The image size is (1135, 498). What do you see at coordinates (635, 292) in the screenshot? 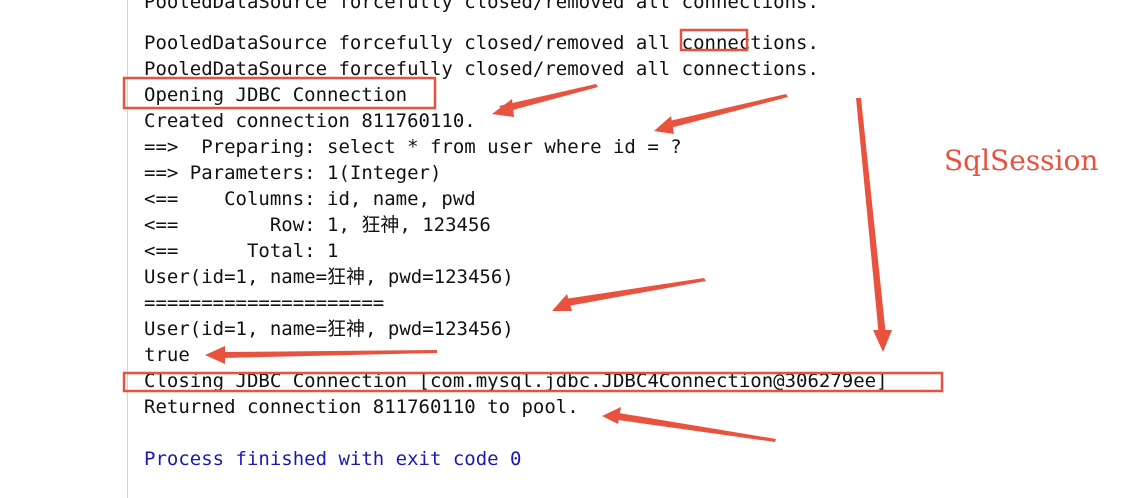
I see `arrow-to-separator` at bounding box center [635, 292].